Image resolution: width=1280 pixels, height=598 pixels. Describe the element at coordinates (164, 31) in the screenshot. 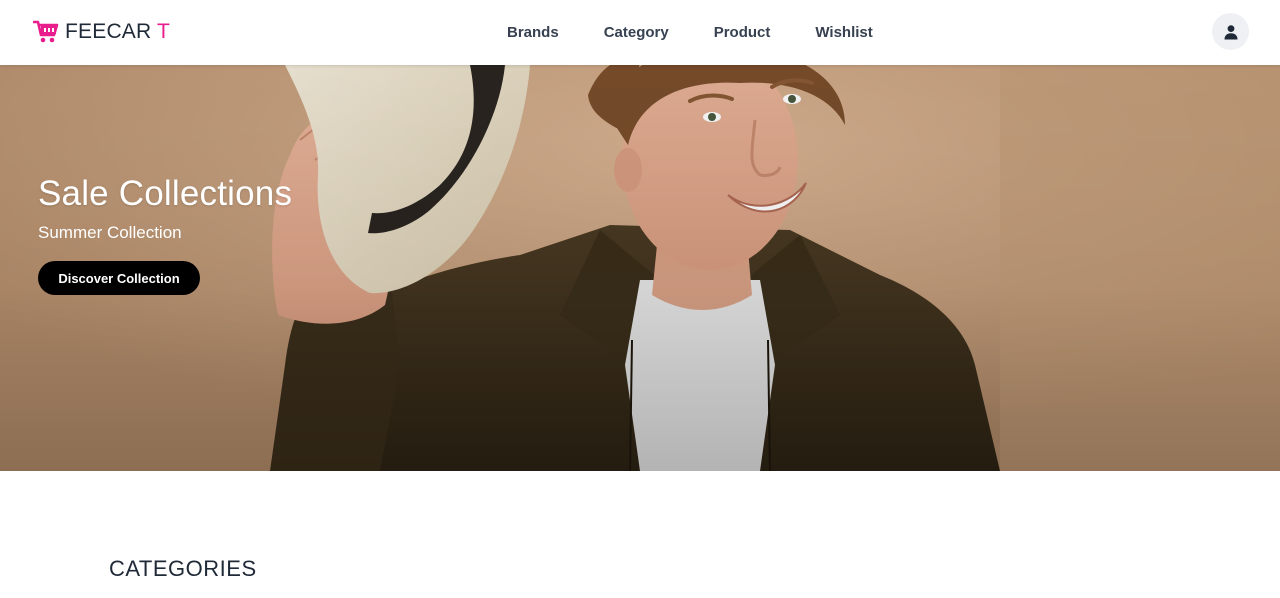

I see `brand-name-accent: T` at that location.